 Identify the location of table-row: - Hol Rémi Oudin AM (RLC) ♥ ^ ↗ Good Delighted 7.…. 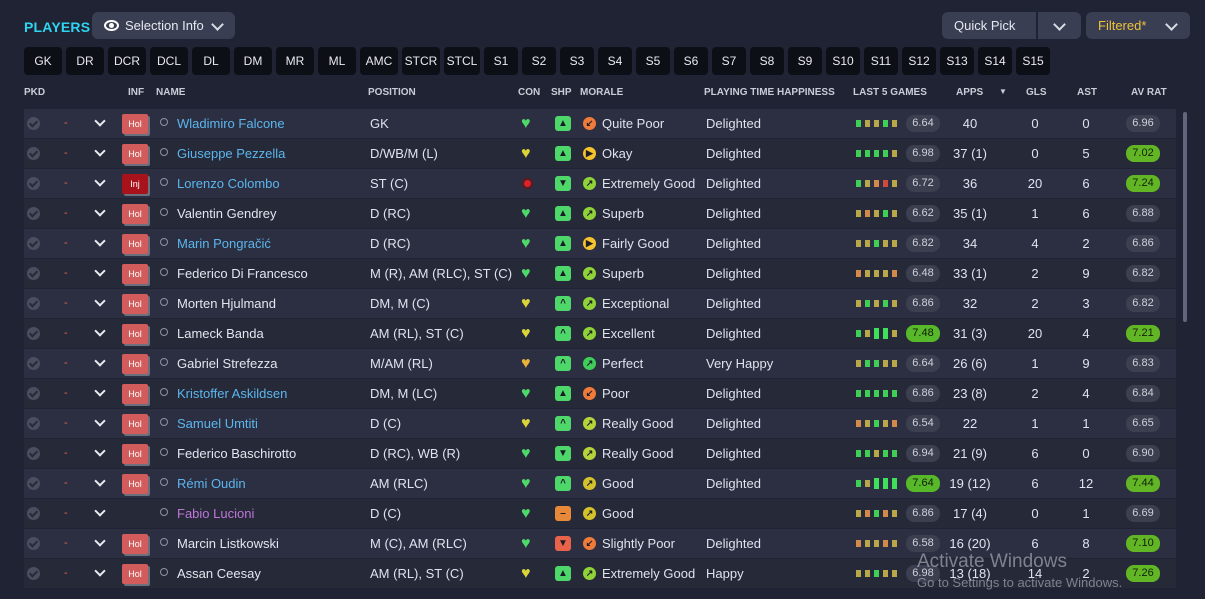
(600, 483).